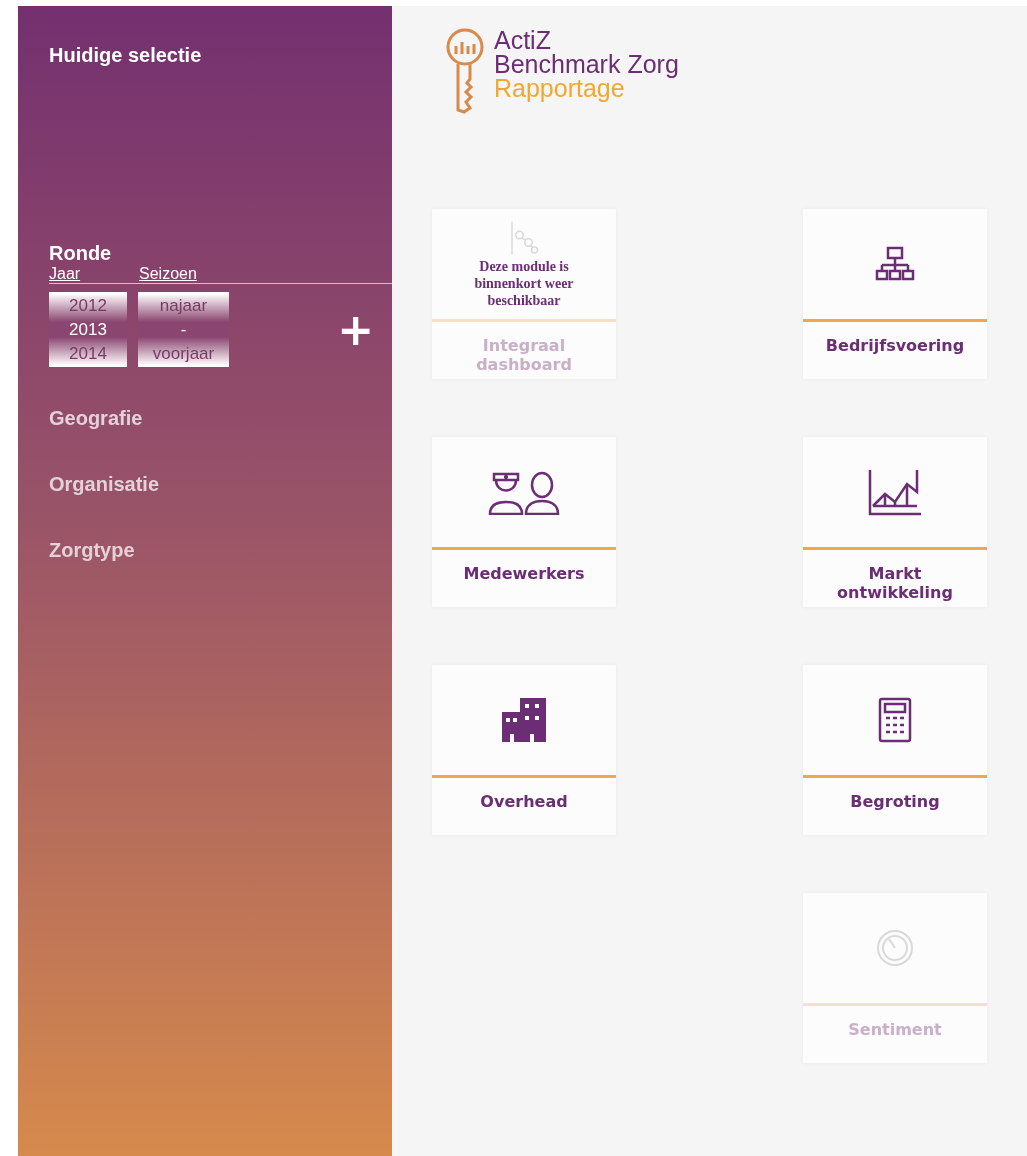 This screenshot has height=1156, width=1027. I want to click on column-label: Seizoen, so click(168, 274).